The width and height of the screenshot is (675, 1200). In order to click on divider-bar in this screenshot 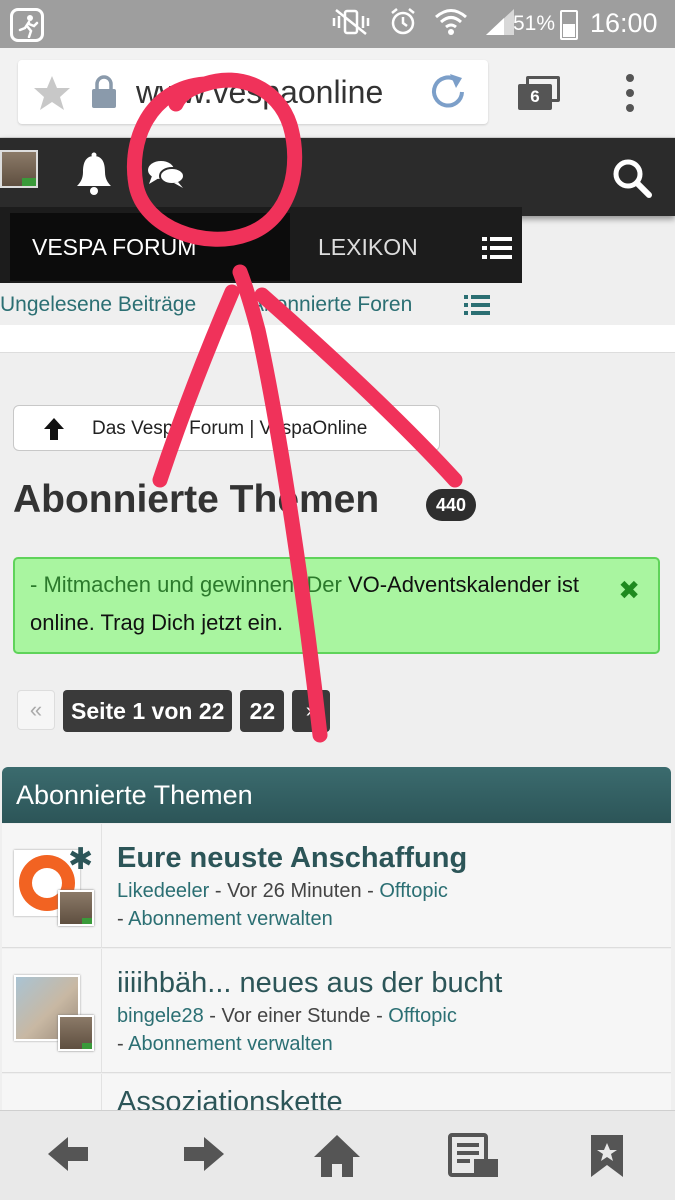, I will do `click(337, 339)`.